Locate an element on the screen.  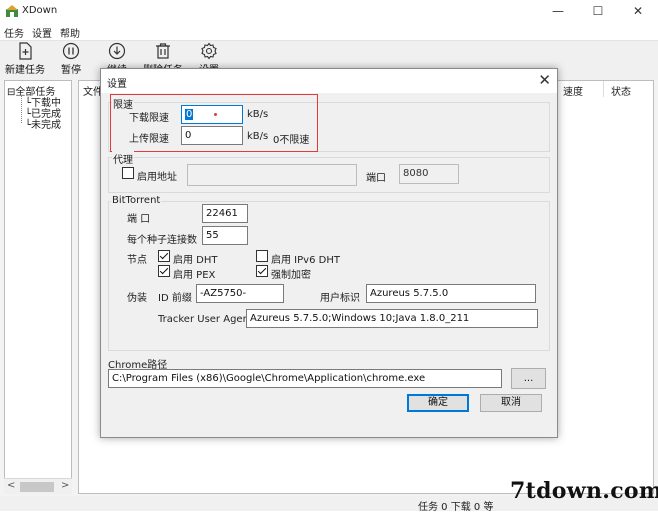
menu-bar: 任务 设置 帮助 is located at coordinates (329, 31).